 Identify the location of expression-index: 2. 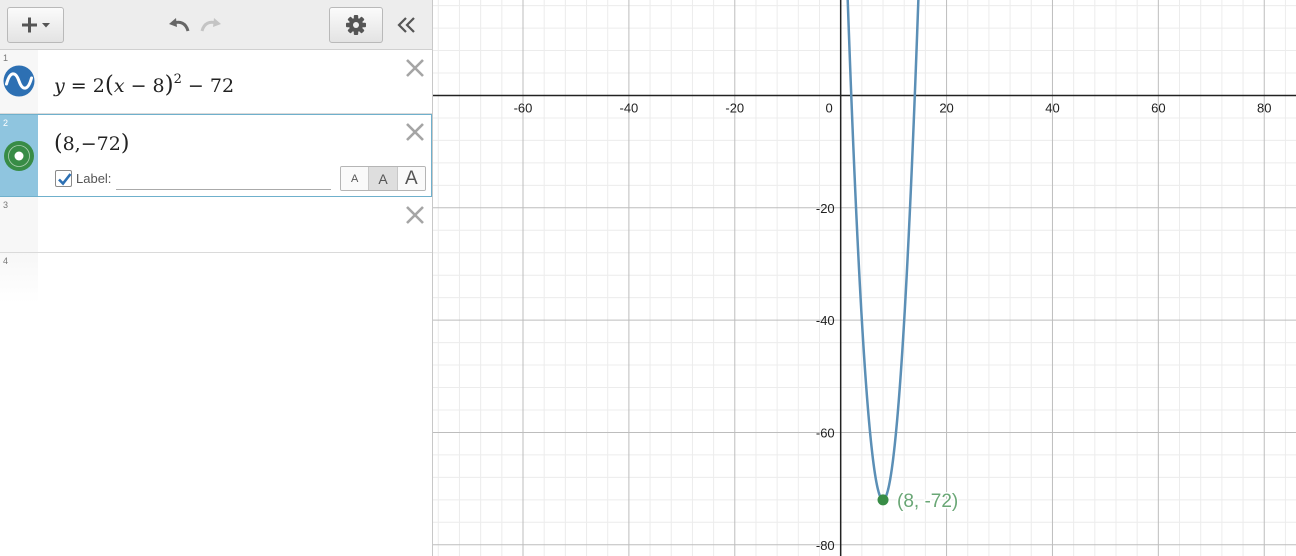
(6, 123).